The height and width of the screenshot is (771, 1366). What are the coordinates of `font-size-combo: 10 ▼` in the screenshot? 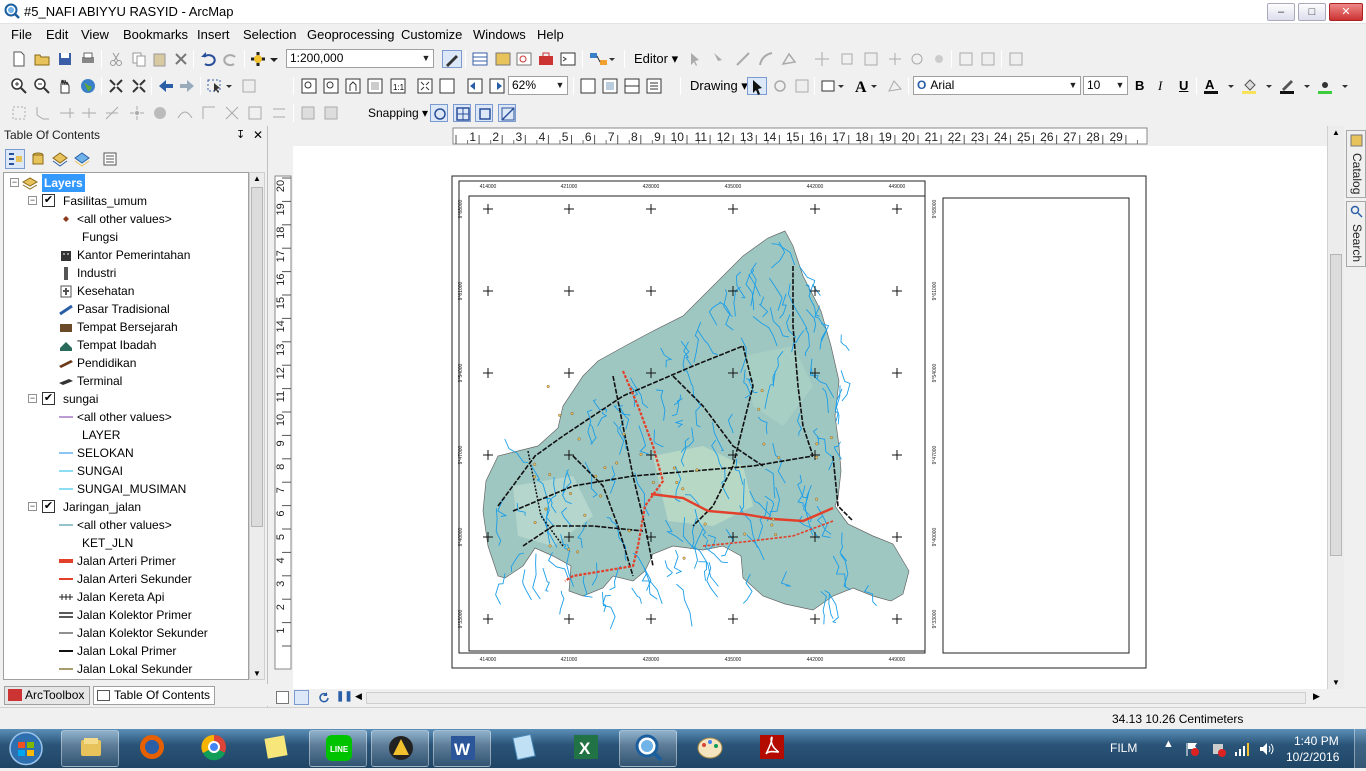 It's located at (1105, 85).